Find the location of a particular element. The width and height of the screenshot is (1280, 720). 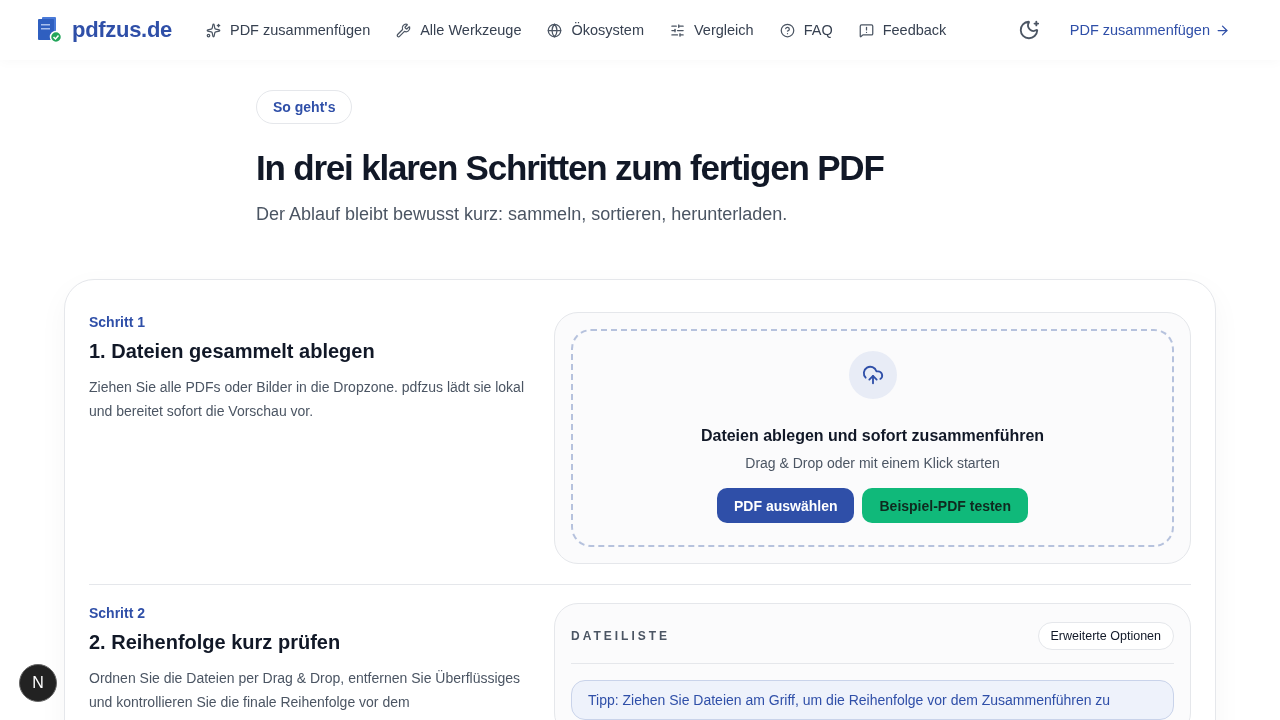

step-title: 1. Dateien gesammelt ablegen is located at coordinates (232, 351).